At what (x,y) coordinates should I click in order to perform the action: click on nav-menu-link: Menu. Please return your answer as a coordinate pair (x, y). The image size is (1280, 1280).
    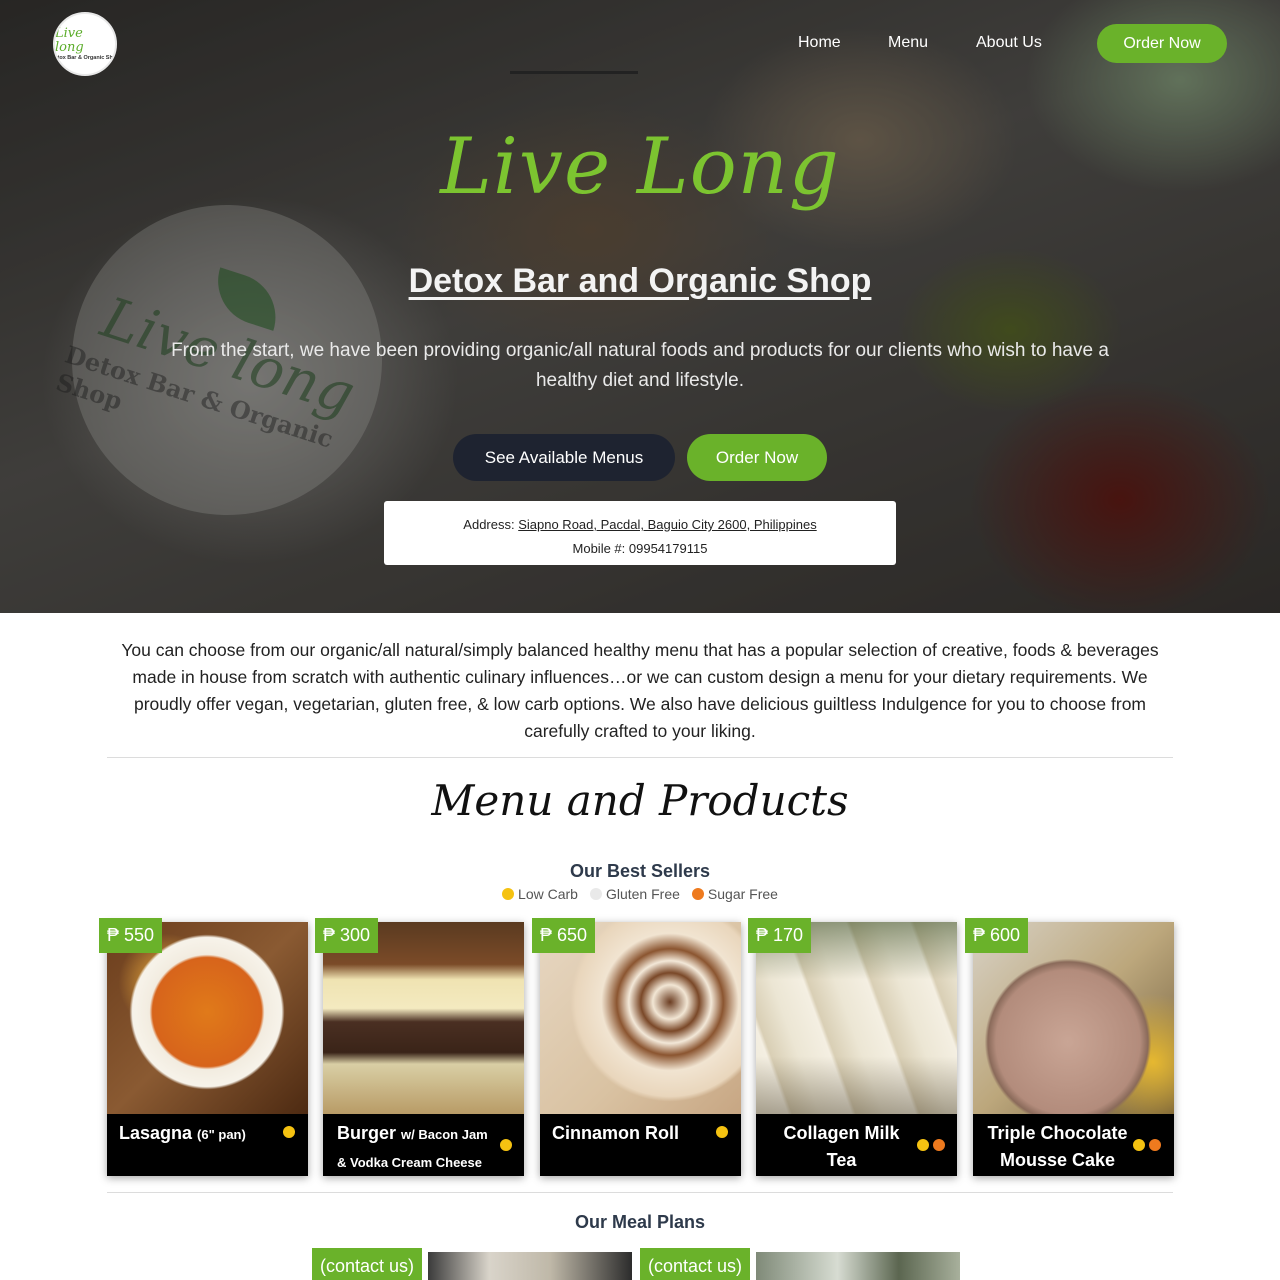
    Looking at the image, I should click on (908, 43).